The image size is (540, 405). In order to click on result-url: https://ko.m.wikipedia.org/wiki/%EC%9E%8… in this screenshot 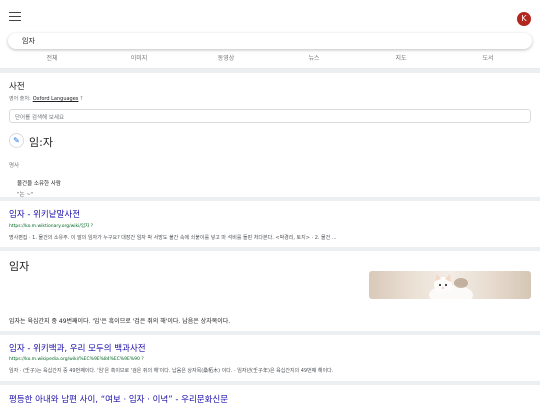, I will do `click(270, 359)`.